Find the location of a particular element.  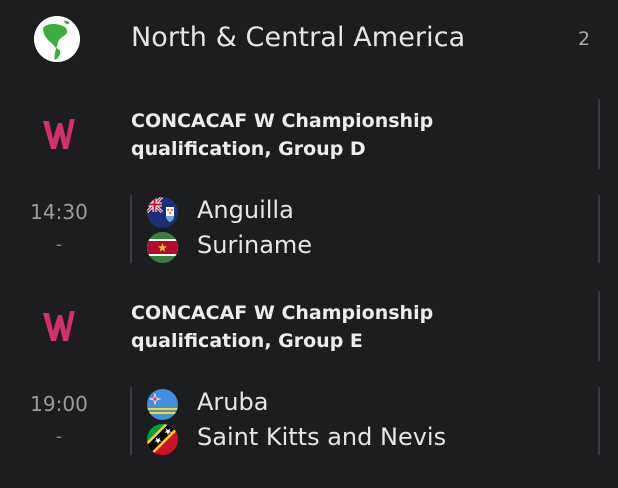

team-name: Anguilla is located at coordinates (245, 210).